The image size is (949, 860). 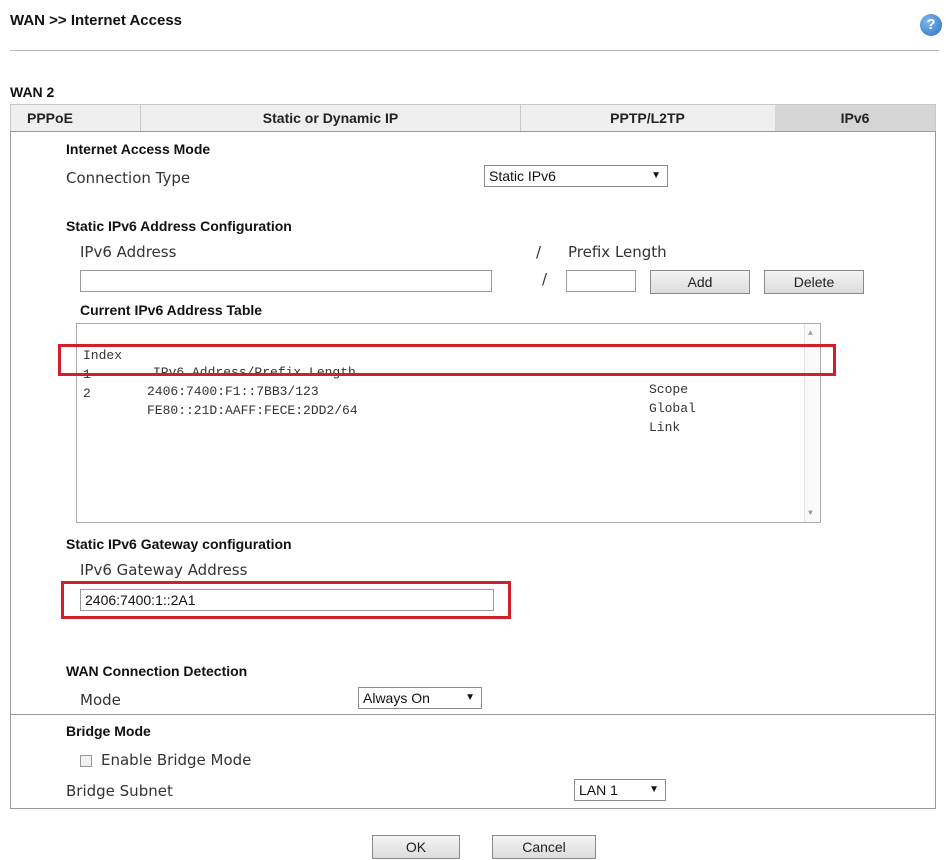 What do you see at coordinates (617, 252) in the screenshot?
I see `prefix-length-label: Prefix Length` at bounding box center [617, 252].